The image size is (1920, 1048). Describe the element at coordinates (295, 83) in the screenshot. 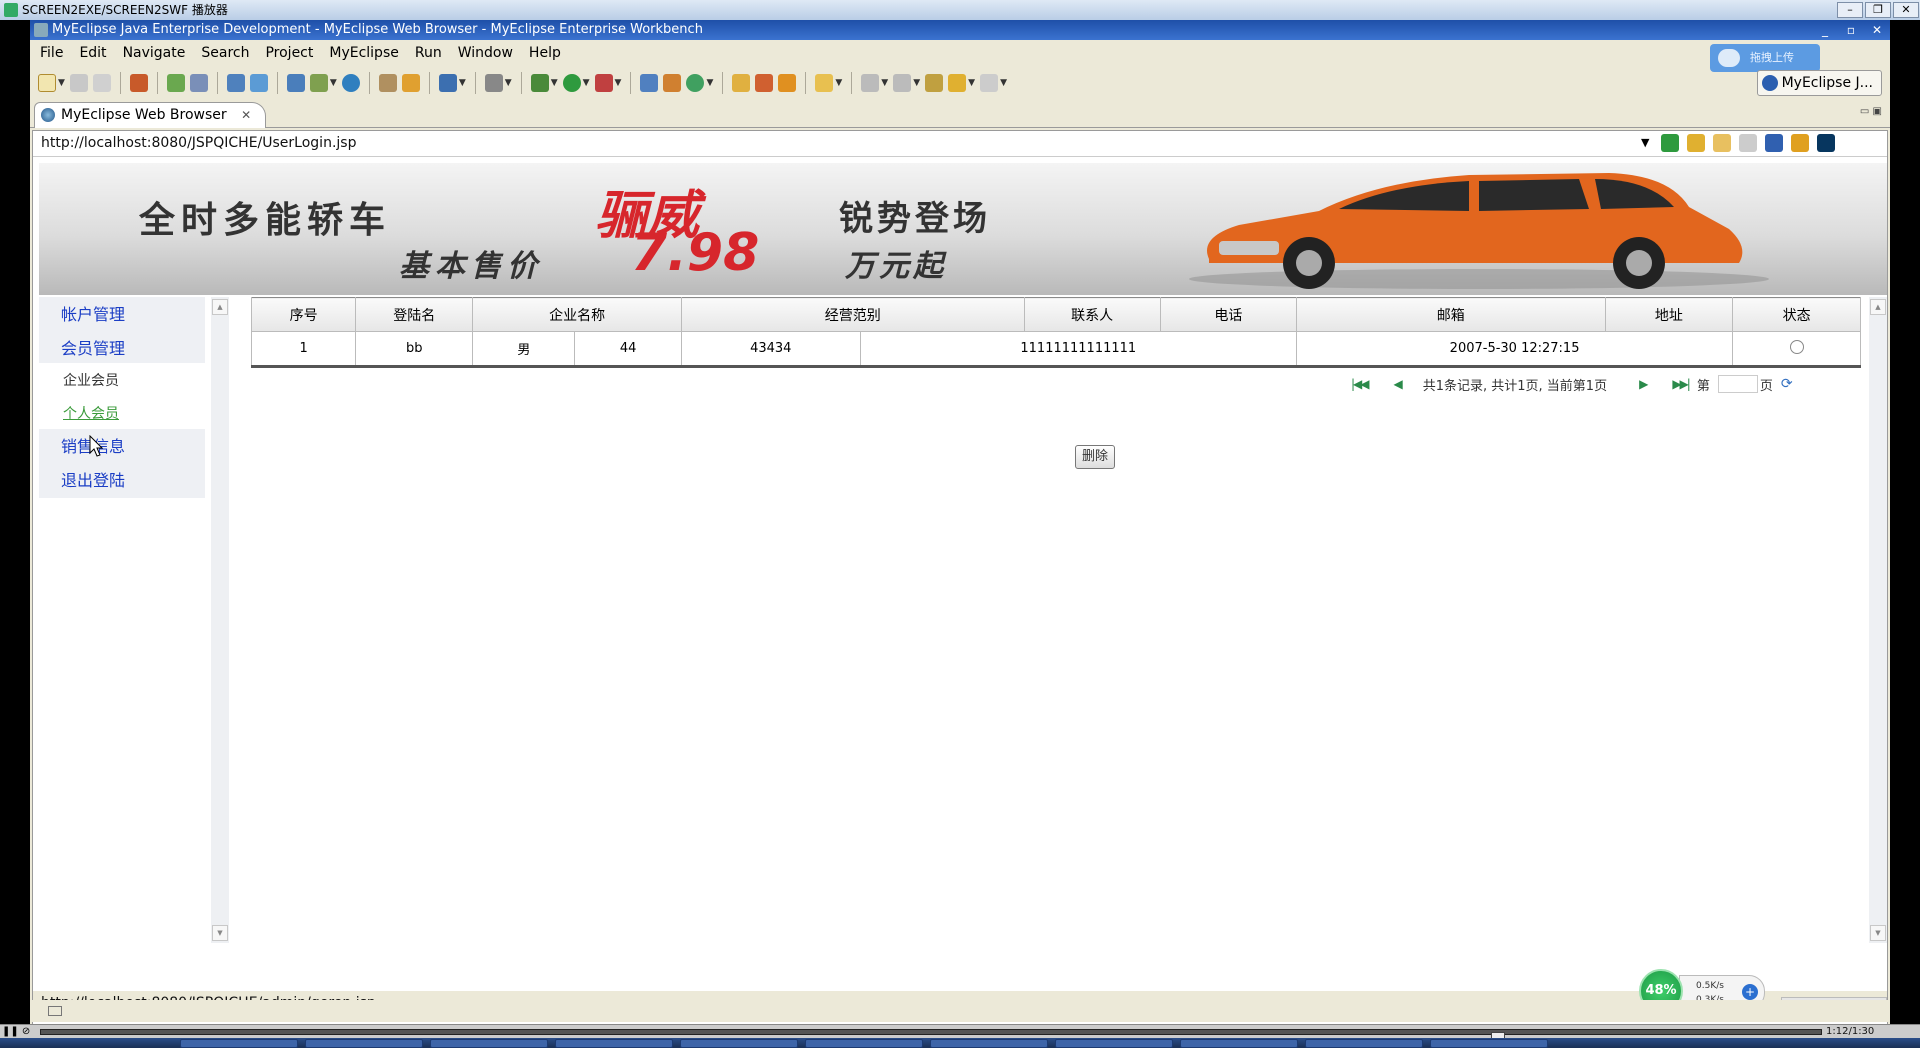

I see `hierarchy-icon` at that location.